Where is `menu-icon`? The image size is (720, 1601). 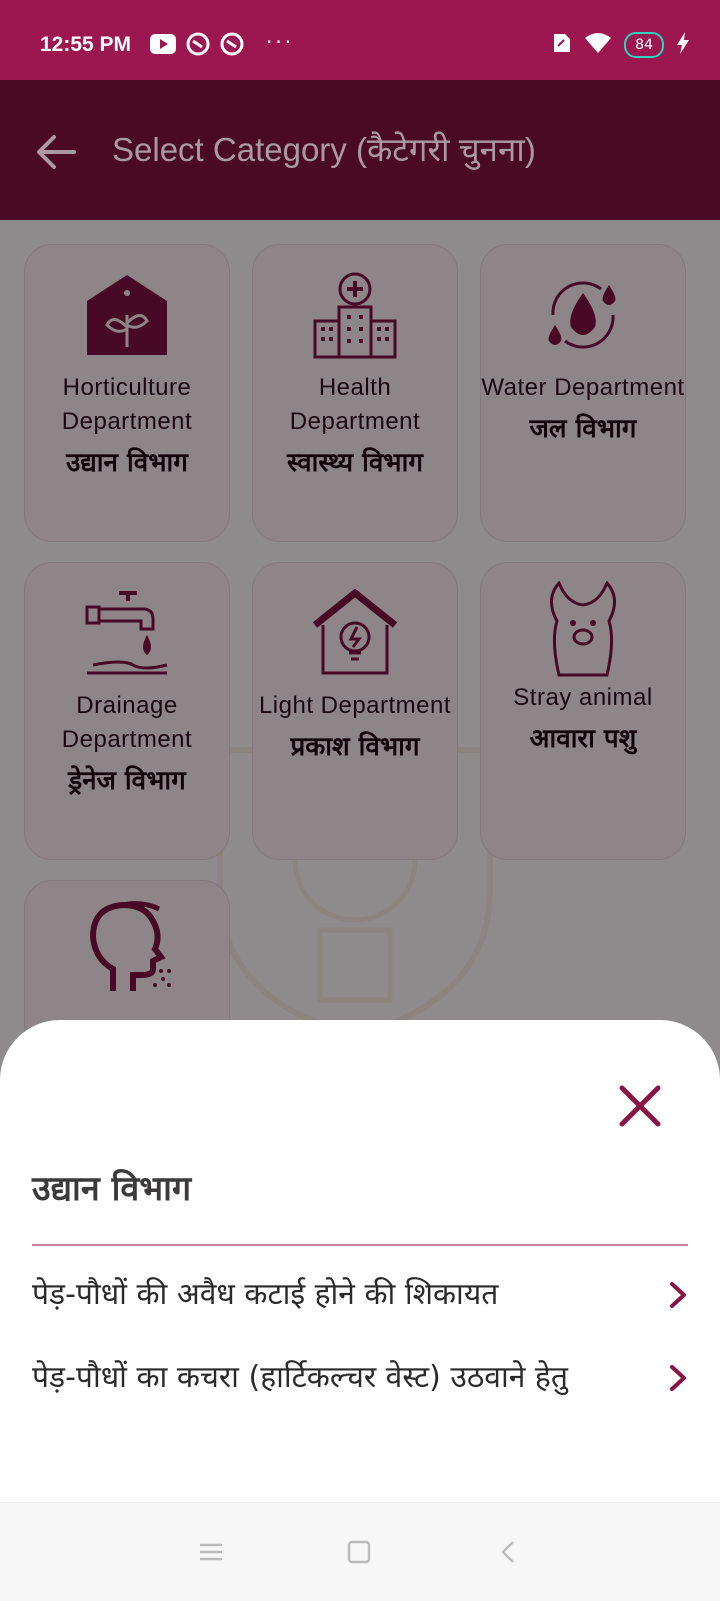 menu-icon is located at coordinates (211, 1552).